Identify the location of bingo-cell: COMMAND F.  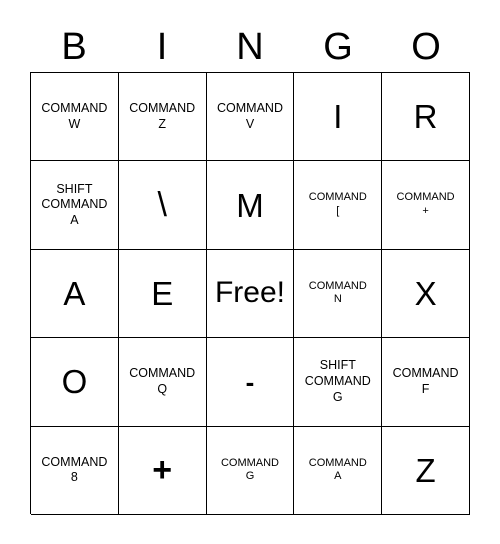
(426, 382).